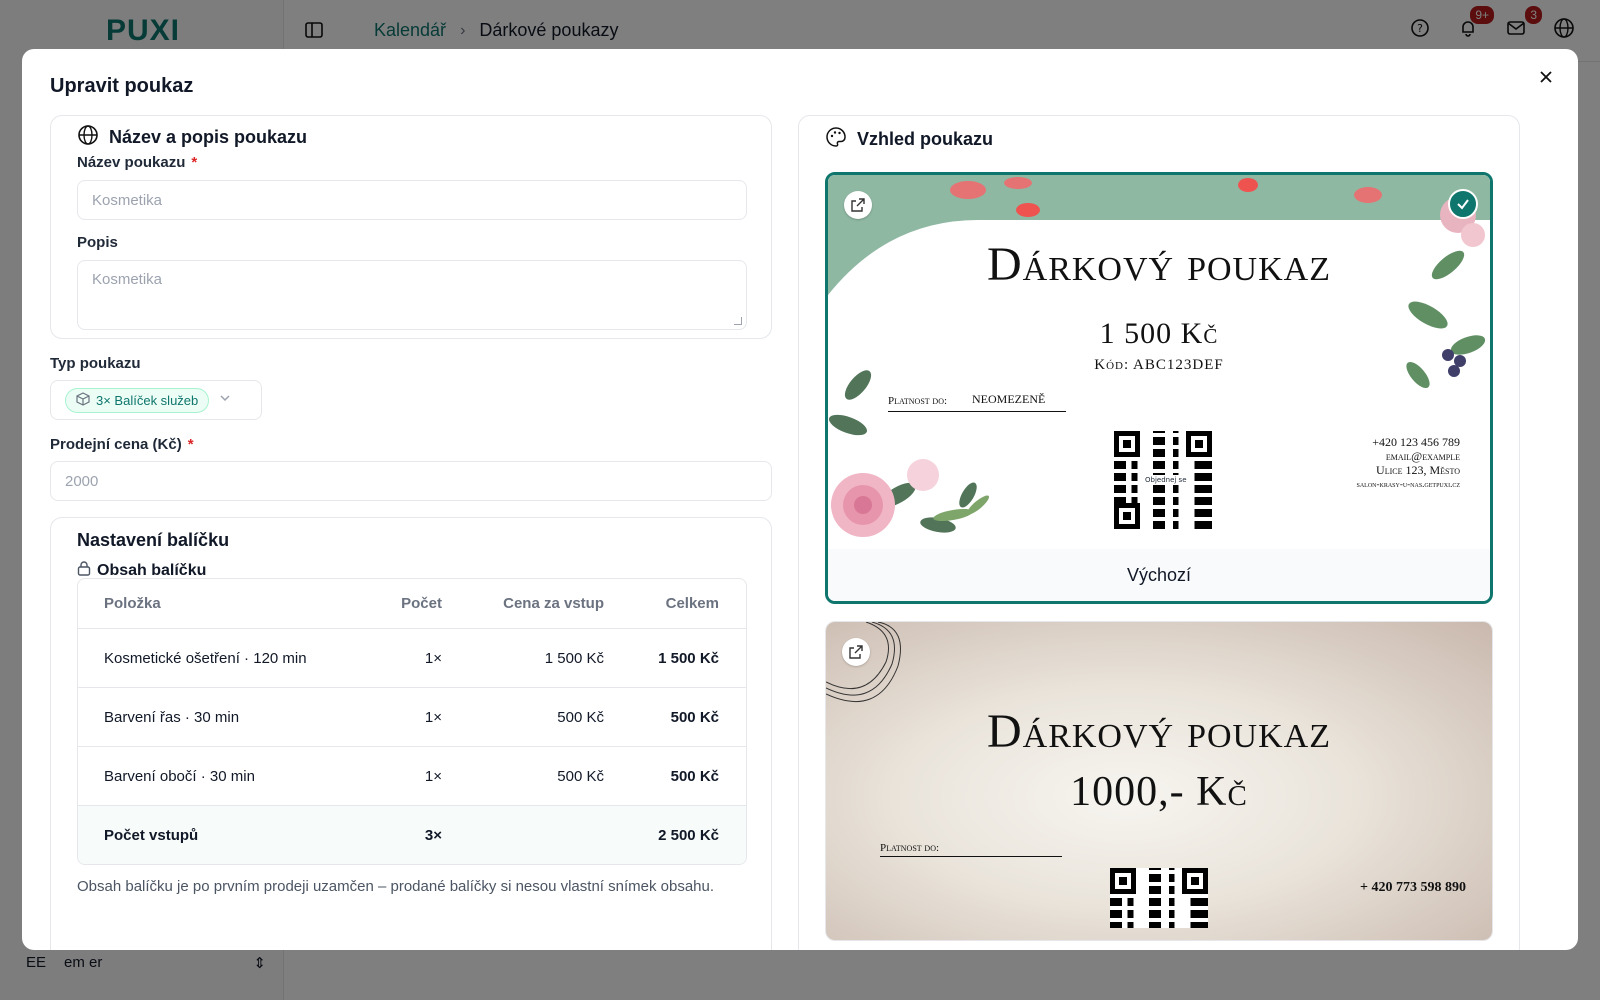 The height and width of the screenshot is (1000, 1600). I want to click on price-label: Prodejní cena (Kč) *, so click(122, 444).